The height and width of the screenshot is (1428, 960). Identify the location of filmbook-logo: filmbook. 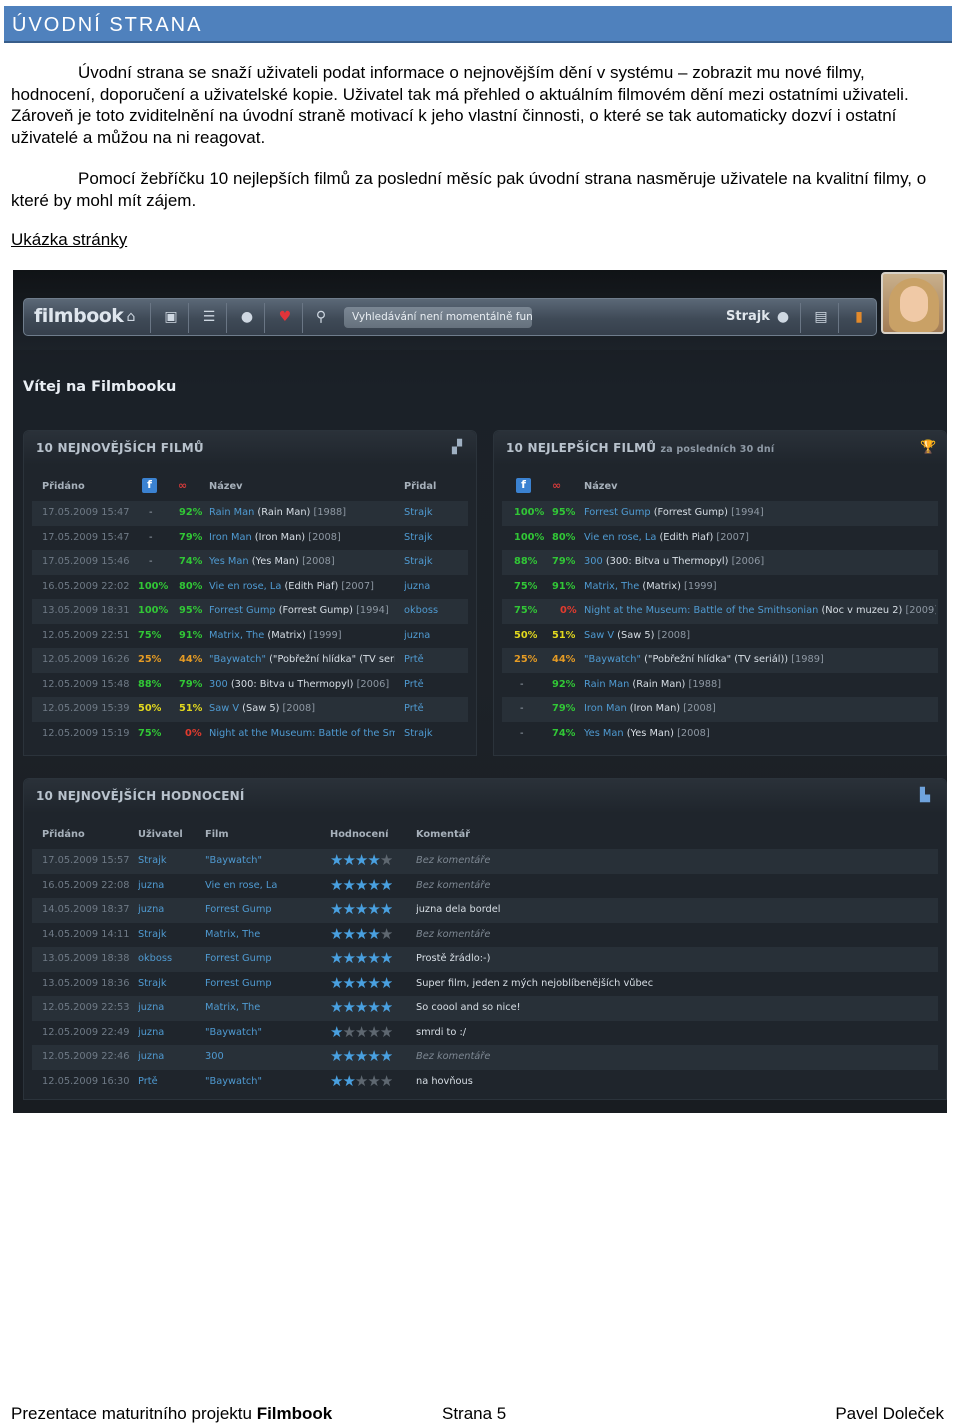
(79, 316).